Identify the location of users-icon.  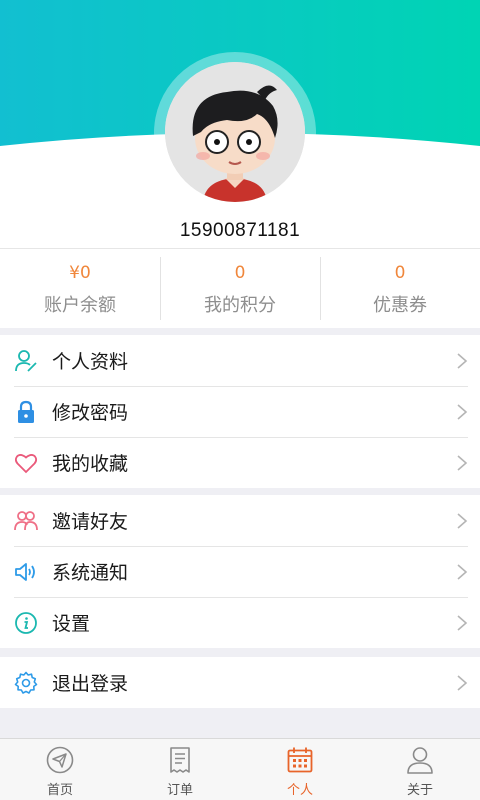
(26, 521).